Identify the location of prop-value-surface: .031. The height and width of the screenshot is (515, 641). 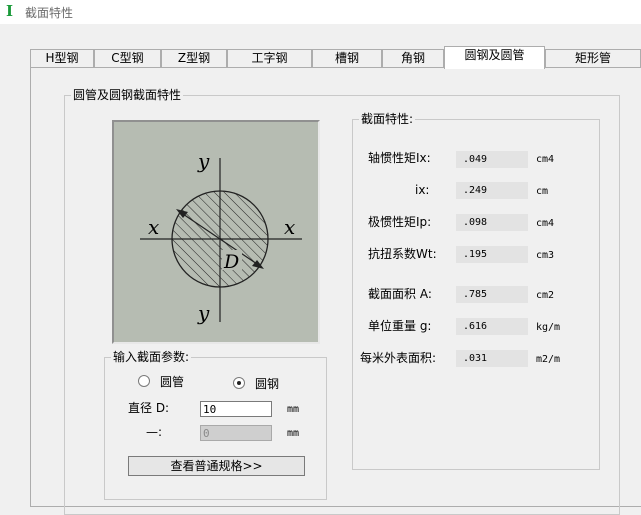
(492, 358).